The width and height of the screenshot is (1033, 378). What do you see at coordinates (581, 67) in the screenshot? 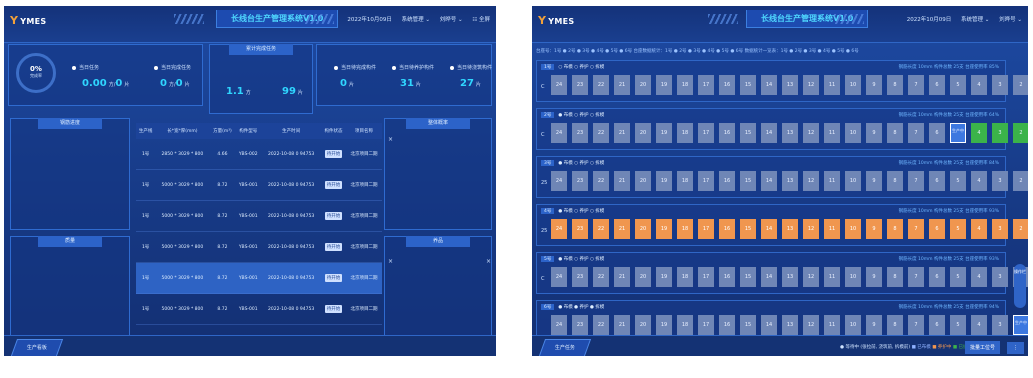
I see `lane-status: ○ 布模 ○ 养护 ○ 拆模` at bounding box center [581, 67].